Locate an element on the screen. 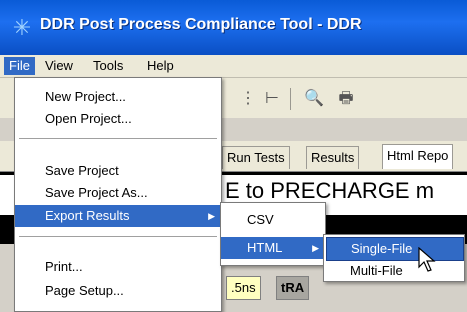 The image size is (467, 312). chart-icon: ⊢ is located at coordinates (272, 99).